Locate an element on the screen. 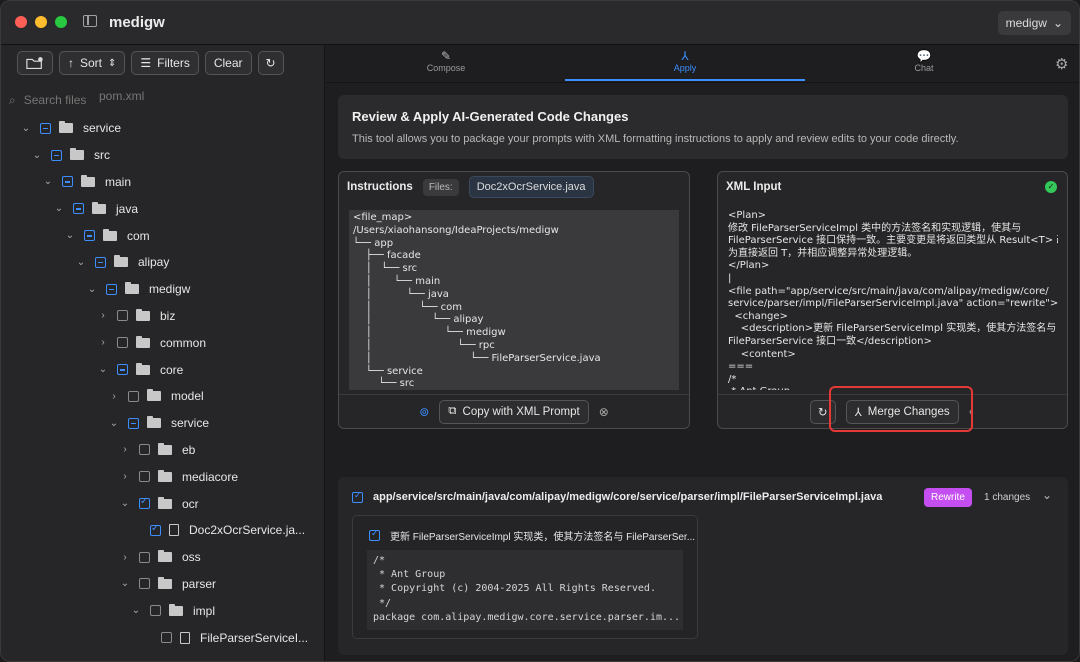  tree-folder-row: › biz is located at coordinates (162, 316).